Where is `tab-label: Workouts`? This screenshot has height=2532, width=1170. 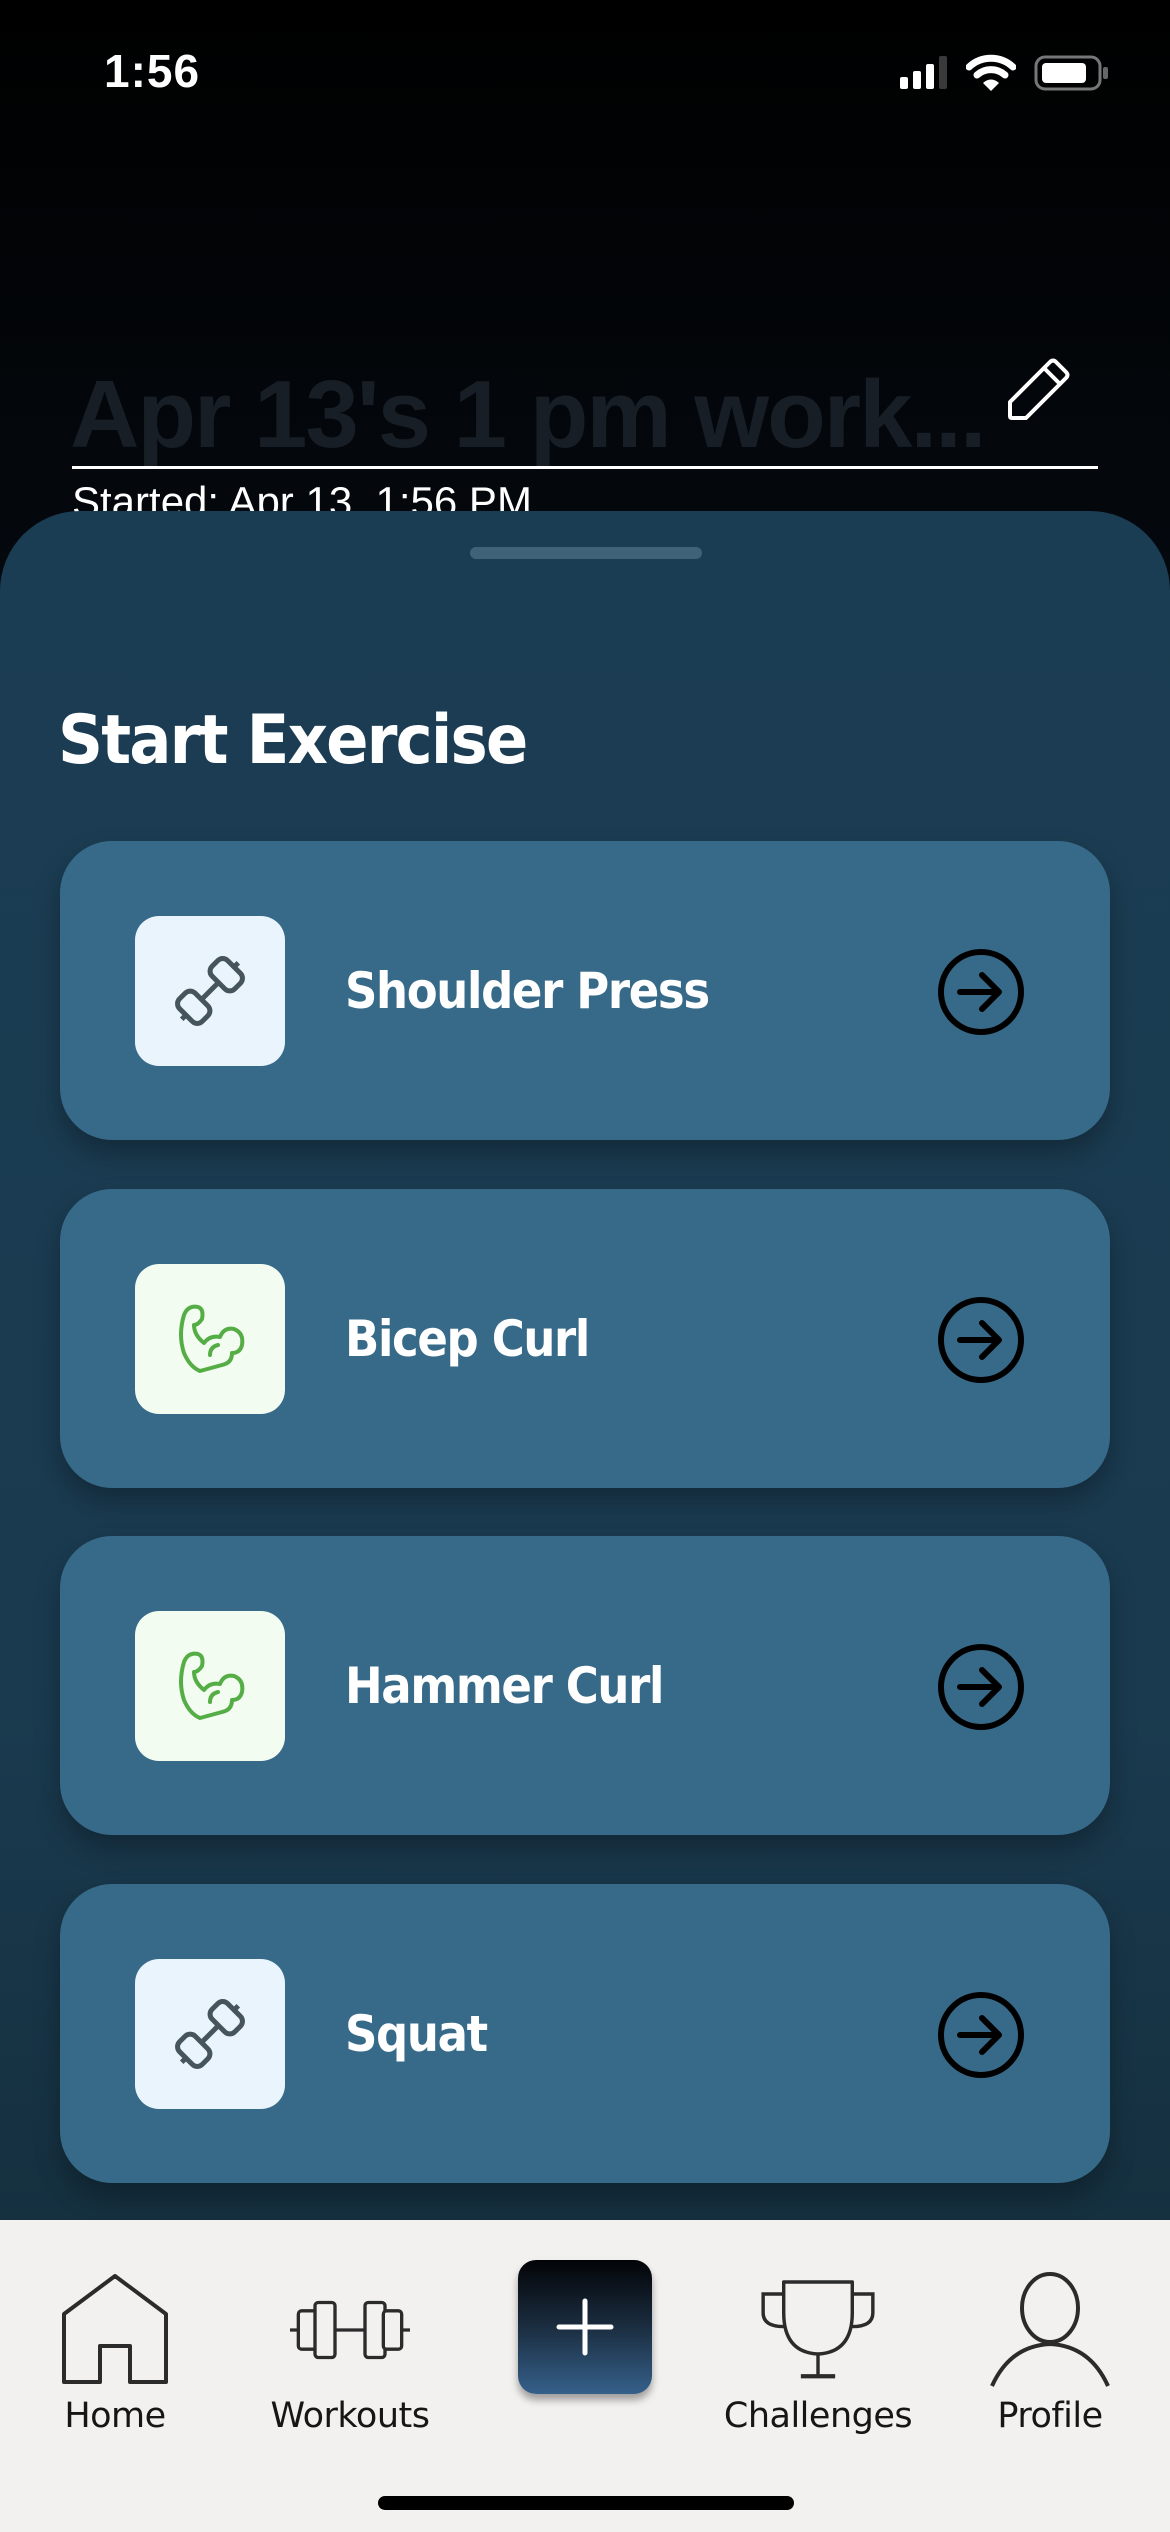 tab-label: Workouts is located at coordinates (350, 2416).